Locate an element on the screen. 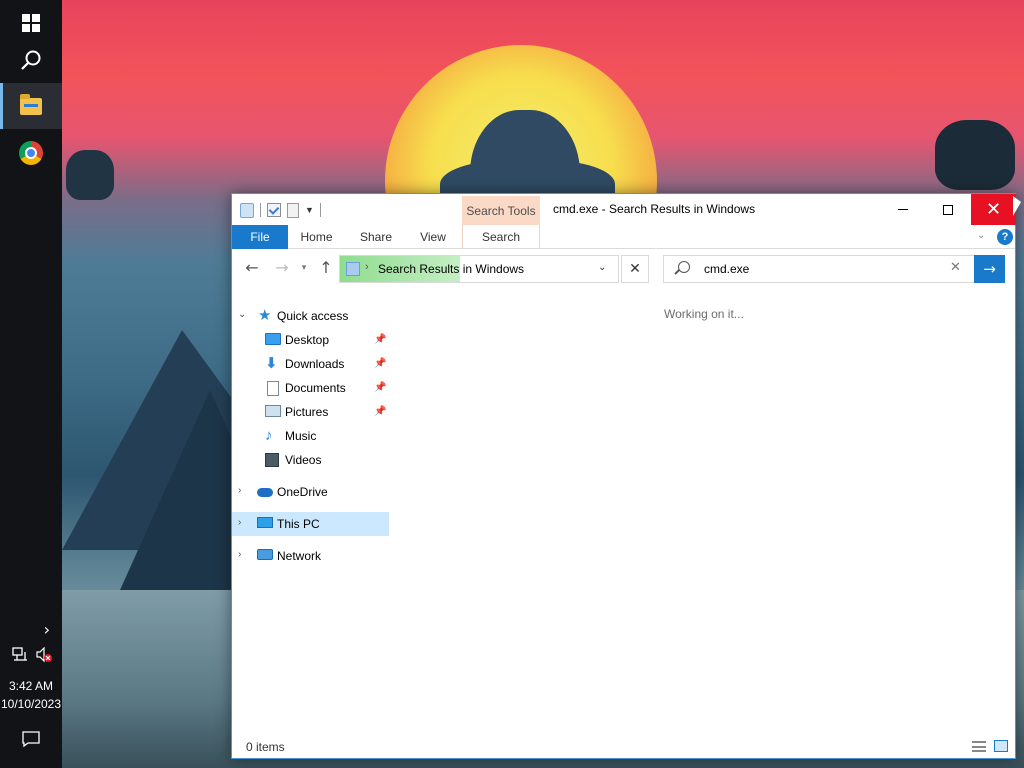  search-box: ✕ → is located at coordinates (834, 269).